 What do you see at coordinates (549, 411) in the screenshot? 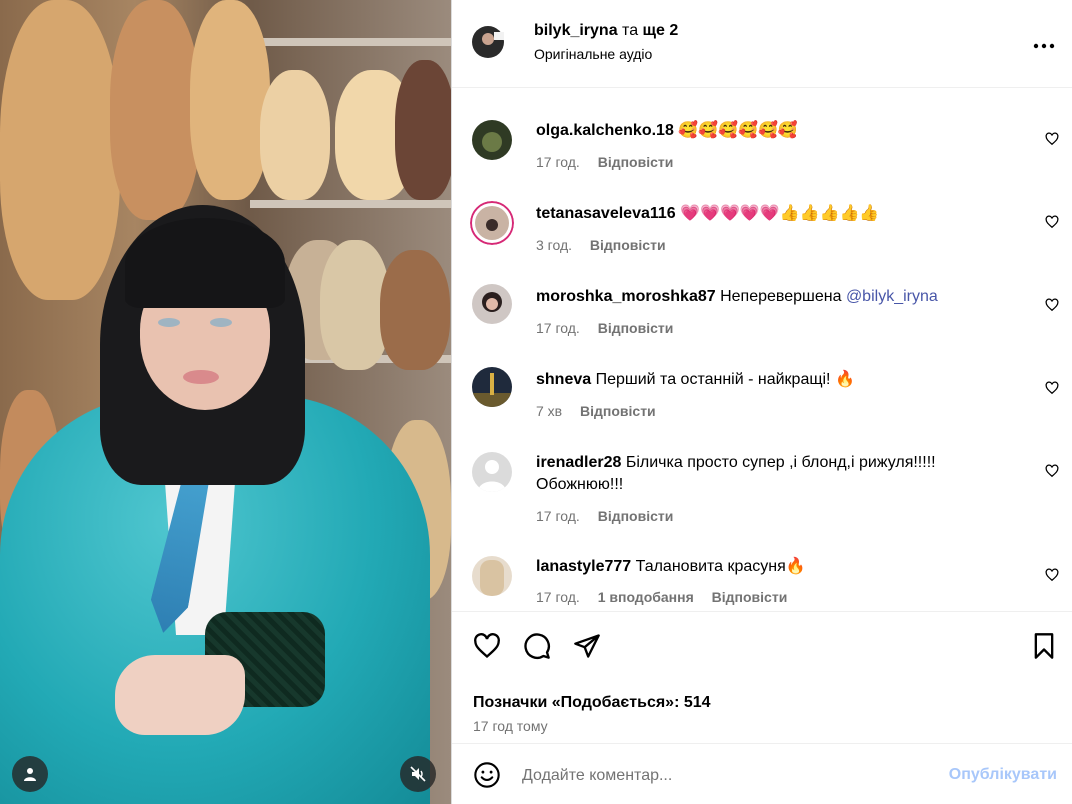
I see `comment-time: 7 хв` at bounding box center [549, 411].